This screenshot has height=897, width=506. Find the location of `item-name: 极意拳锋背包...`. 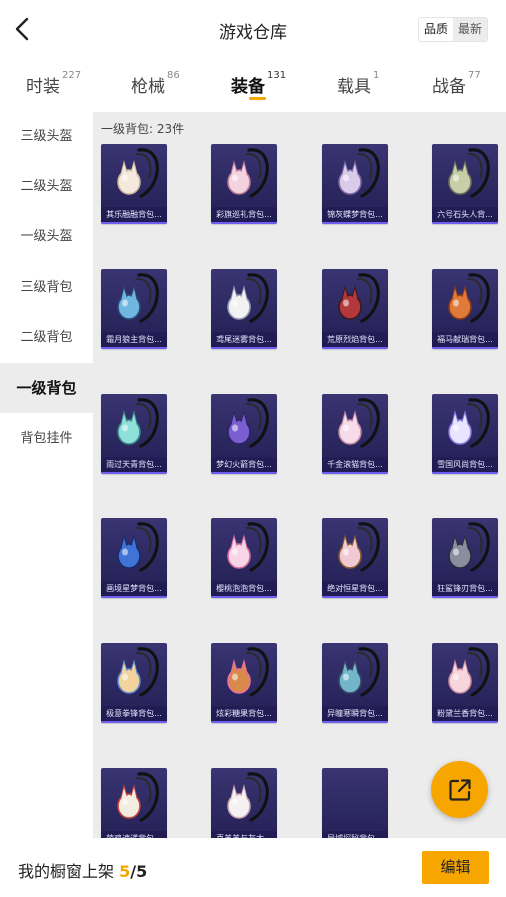

item-name: 极意拳锋背包... is located at coordinates (134, 713).